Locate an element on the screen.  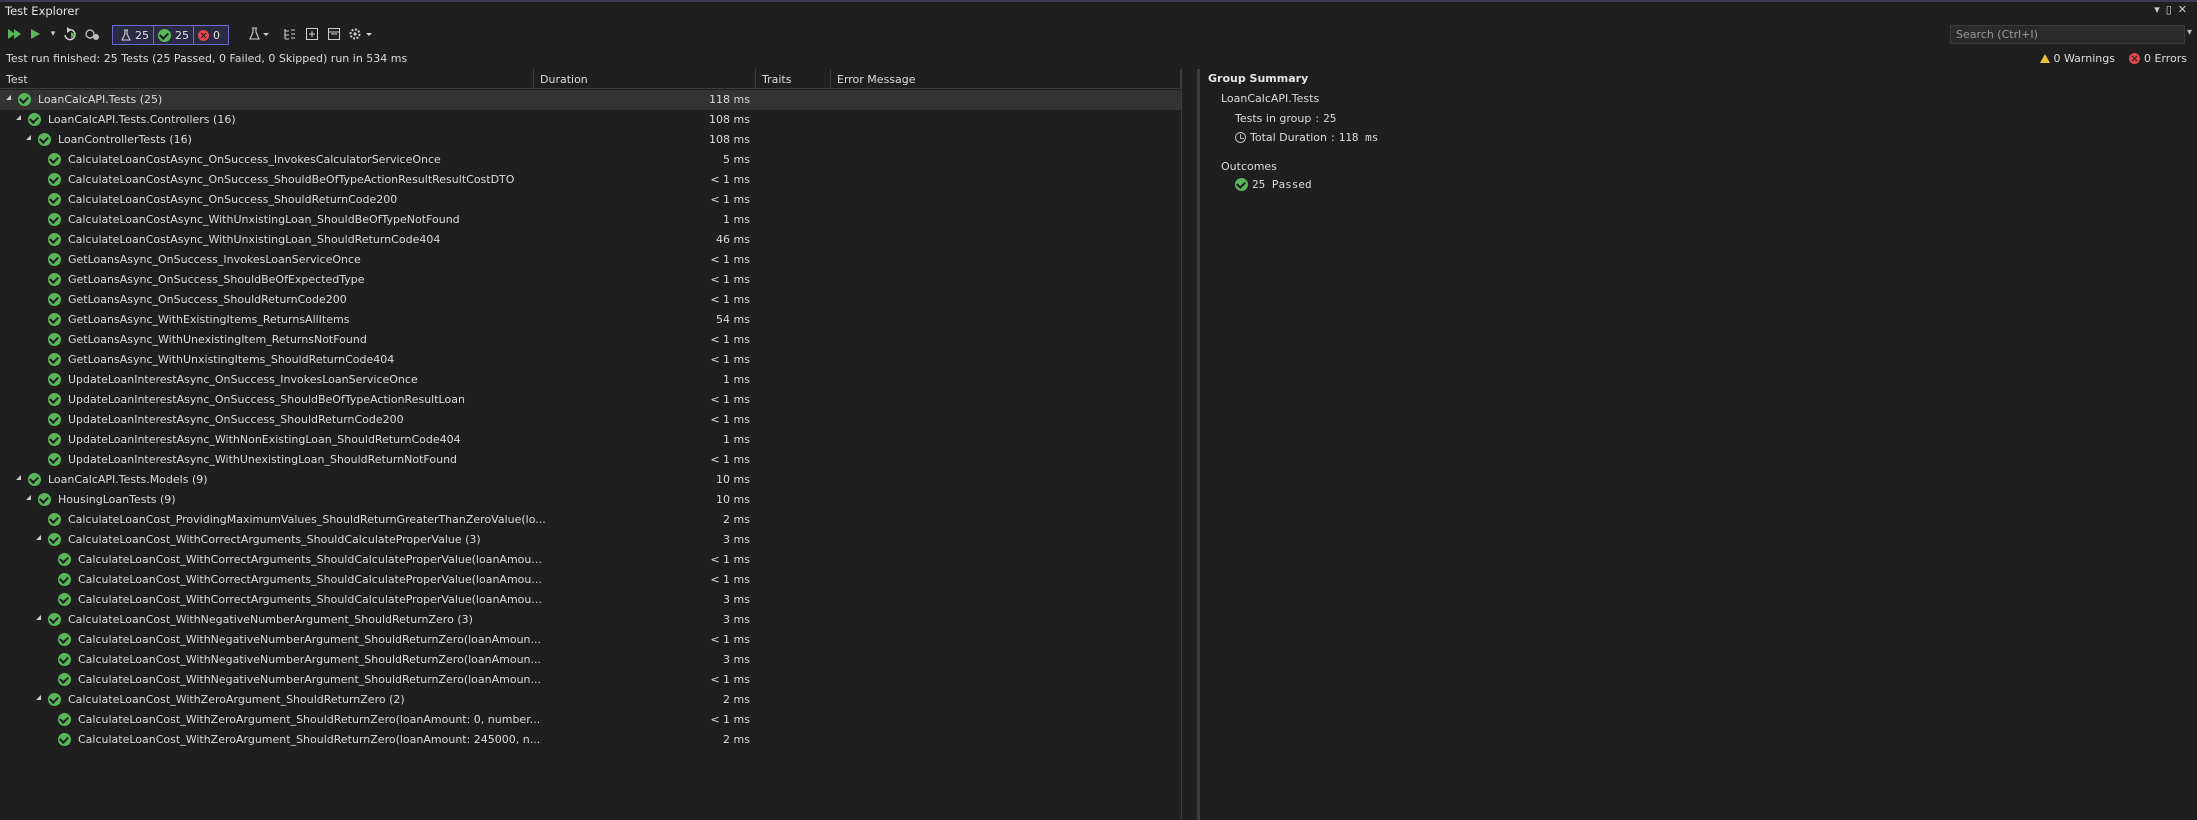
maximize-icon: ▯ is located at coordinates (2172, 9).